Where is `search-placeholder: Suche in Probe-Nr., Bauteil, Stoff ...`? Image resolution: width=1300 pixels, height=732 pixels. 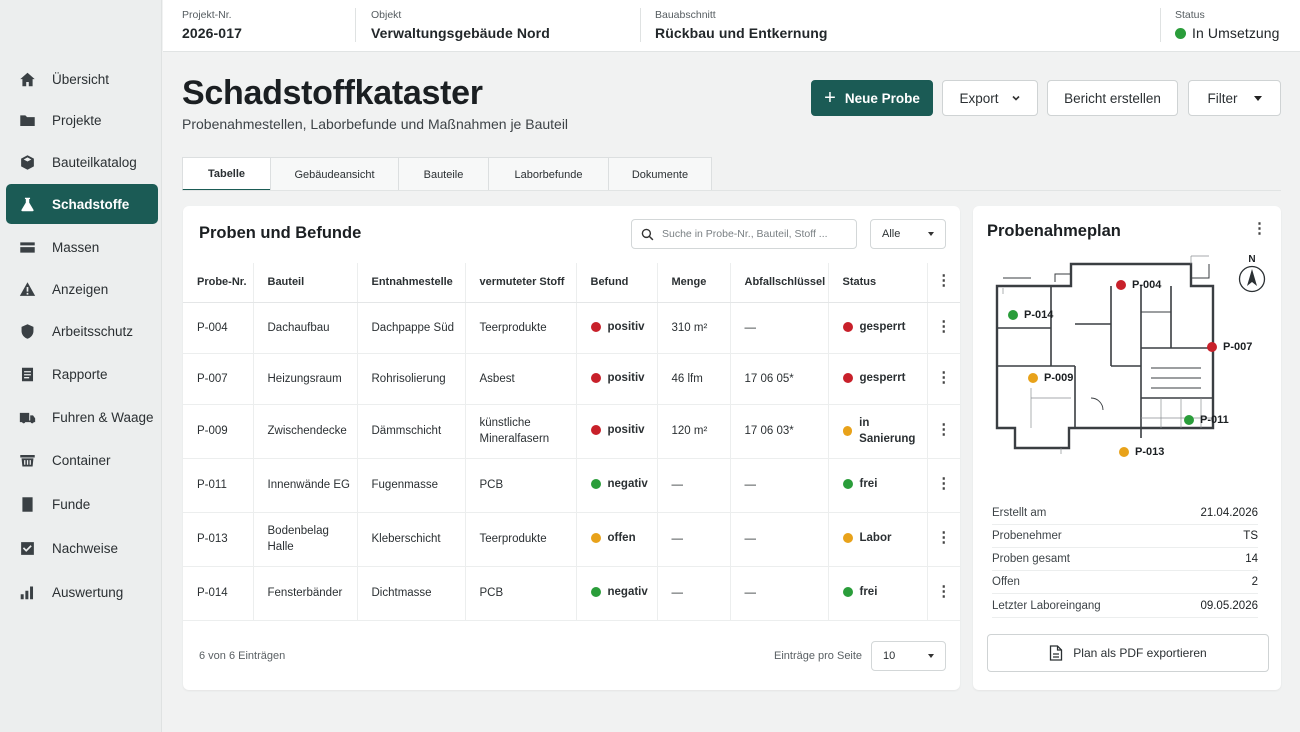 search-placeholder: Suche in Probe-Nr., Bauteil, Stoff ... is located at coordinates (745, 234).